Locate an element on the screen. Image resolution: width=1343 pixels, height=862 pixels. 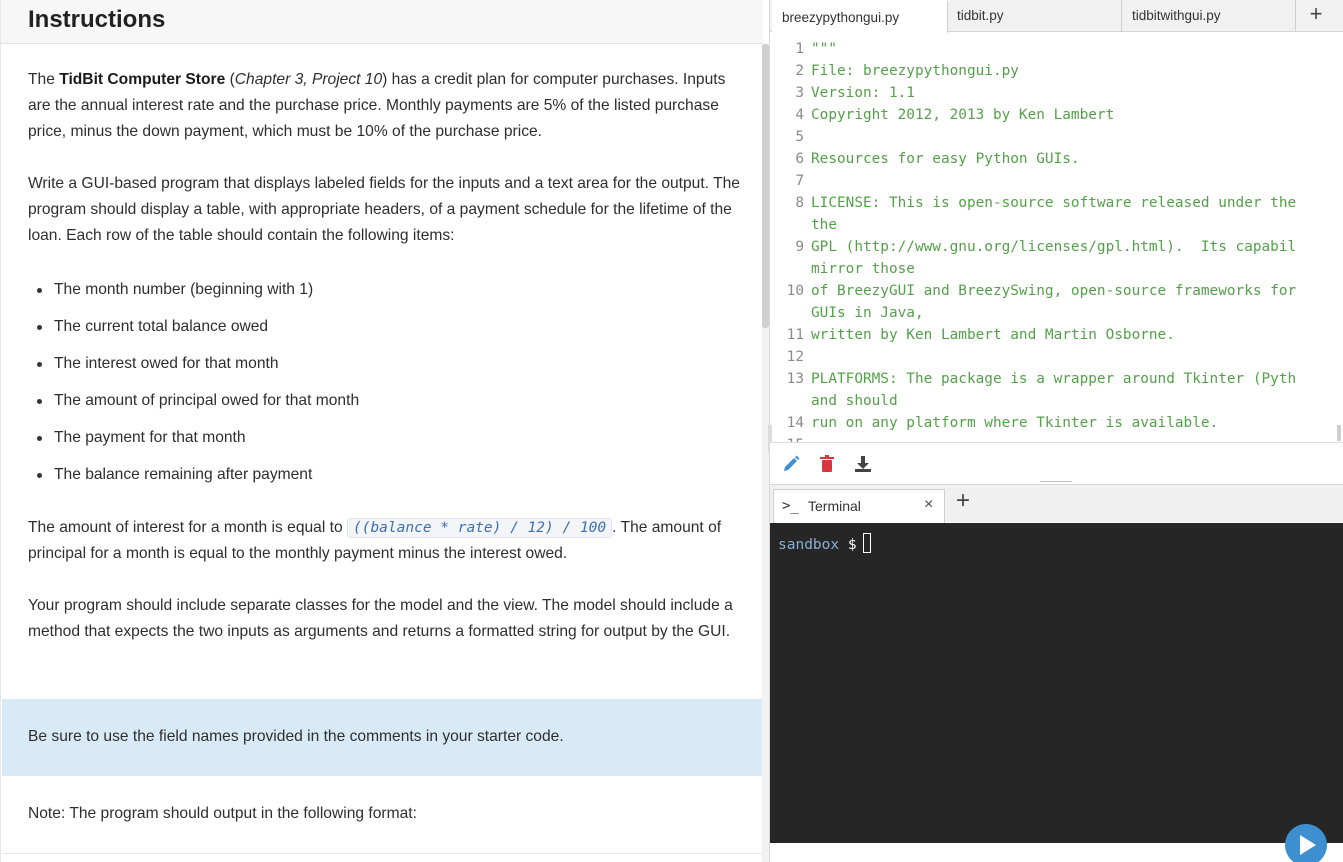
tab-tidbitwithgui: tidbitwithgui.py is located at coordinates (1209, 16).